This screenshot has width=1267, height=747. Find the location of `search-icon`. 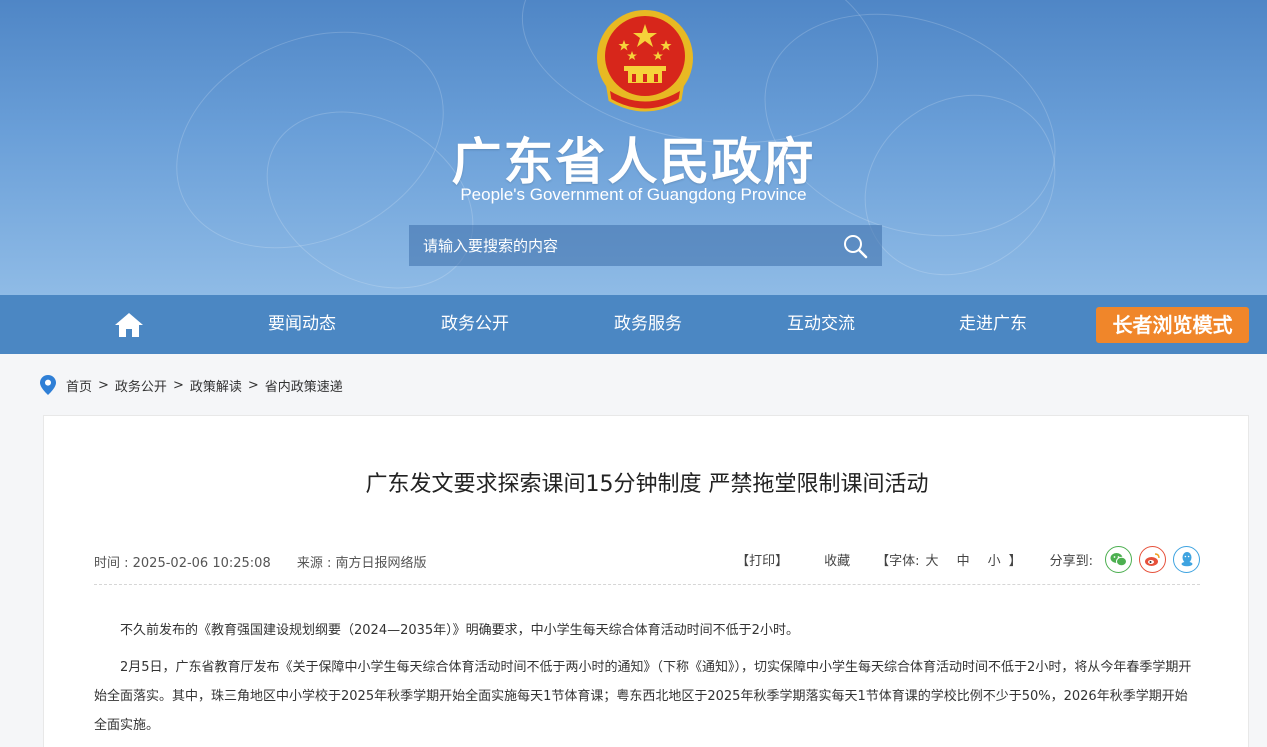

search-icon is located at coordinates (855, 246).